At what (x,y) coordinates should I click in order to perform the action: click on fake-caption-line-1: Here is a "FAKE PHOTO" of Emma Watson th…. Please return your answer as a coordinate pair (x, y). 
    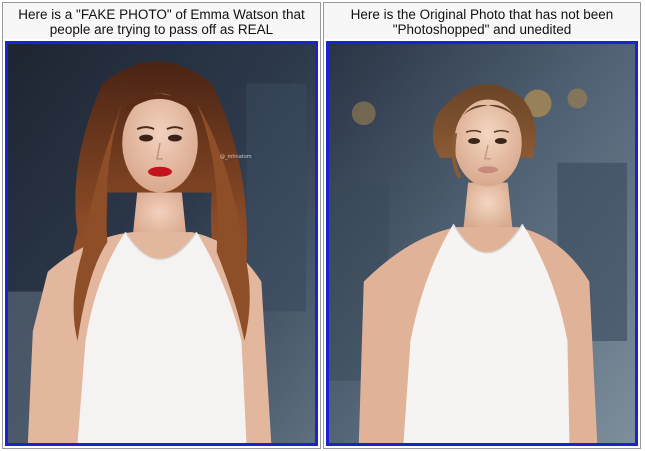
    Looking at the image, I should click on (161, 14).